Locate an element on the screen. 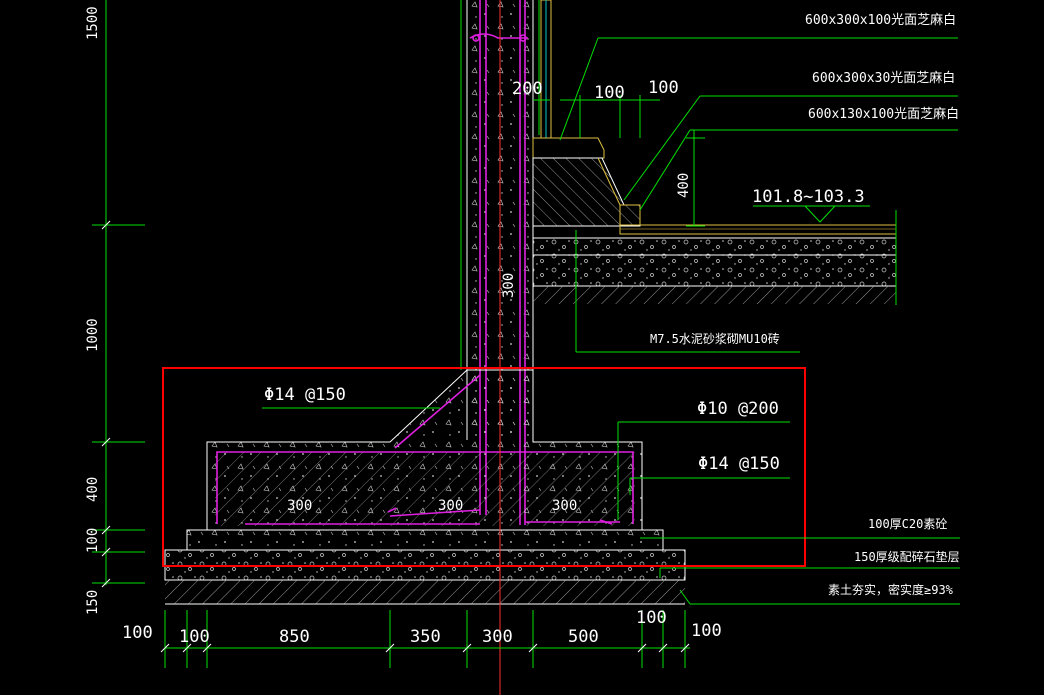  dim-bottom-500: 500 is located at coordinates (583, 637).